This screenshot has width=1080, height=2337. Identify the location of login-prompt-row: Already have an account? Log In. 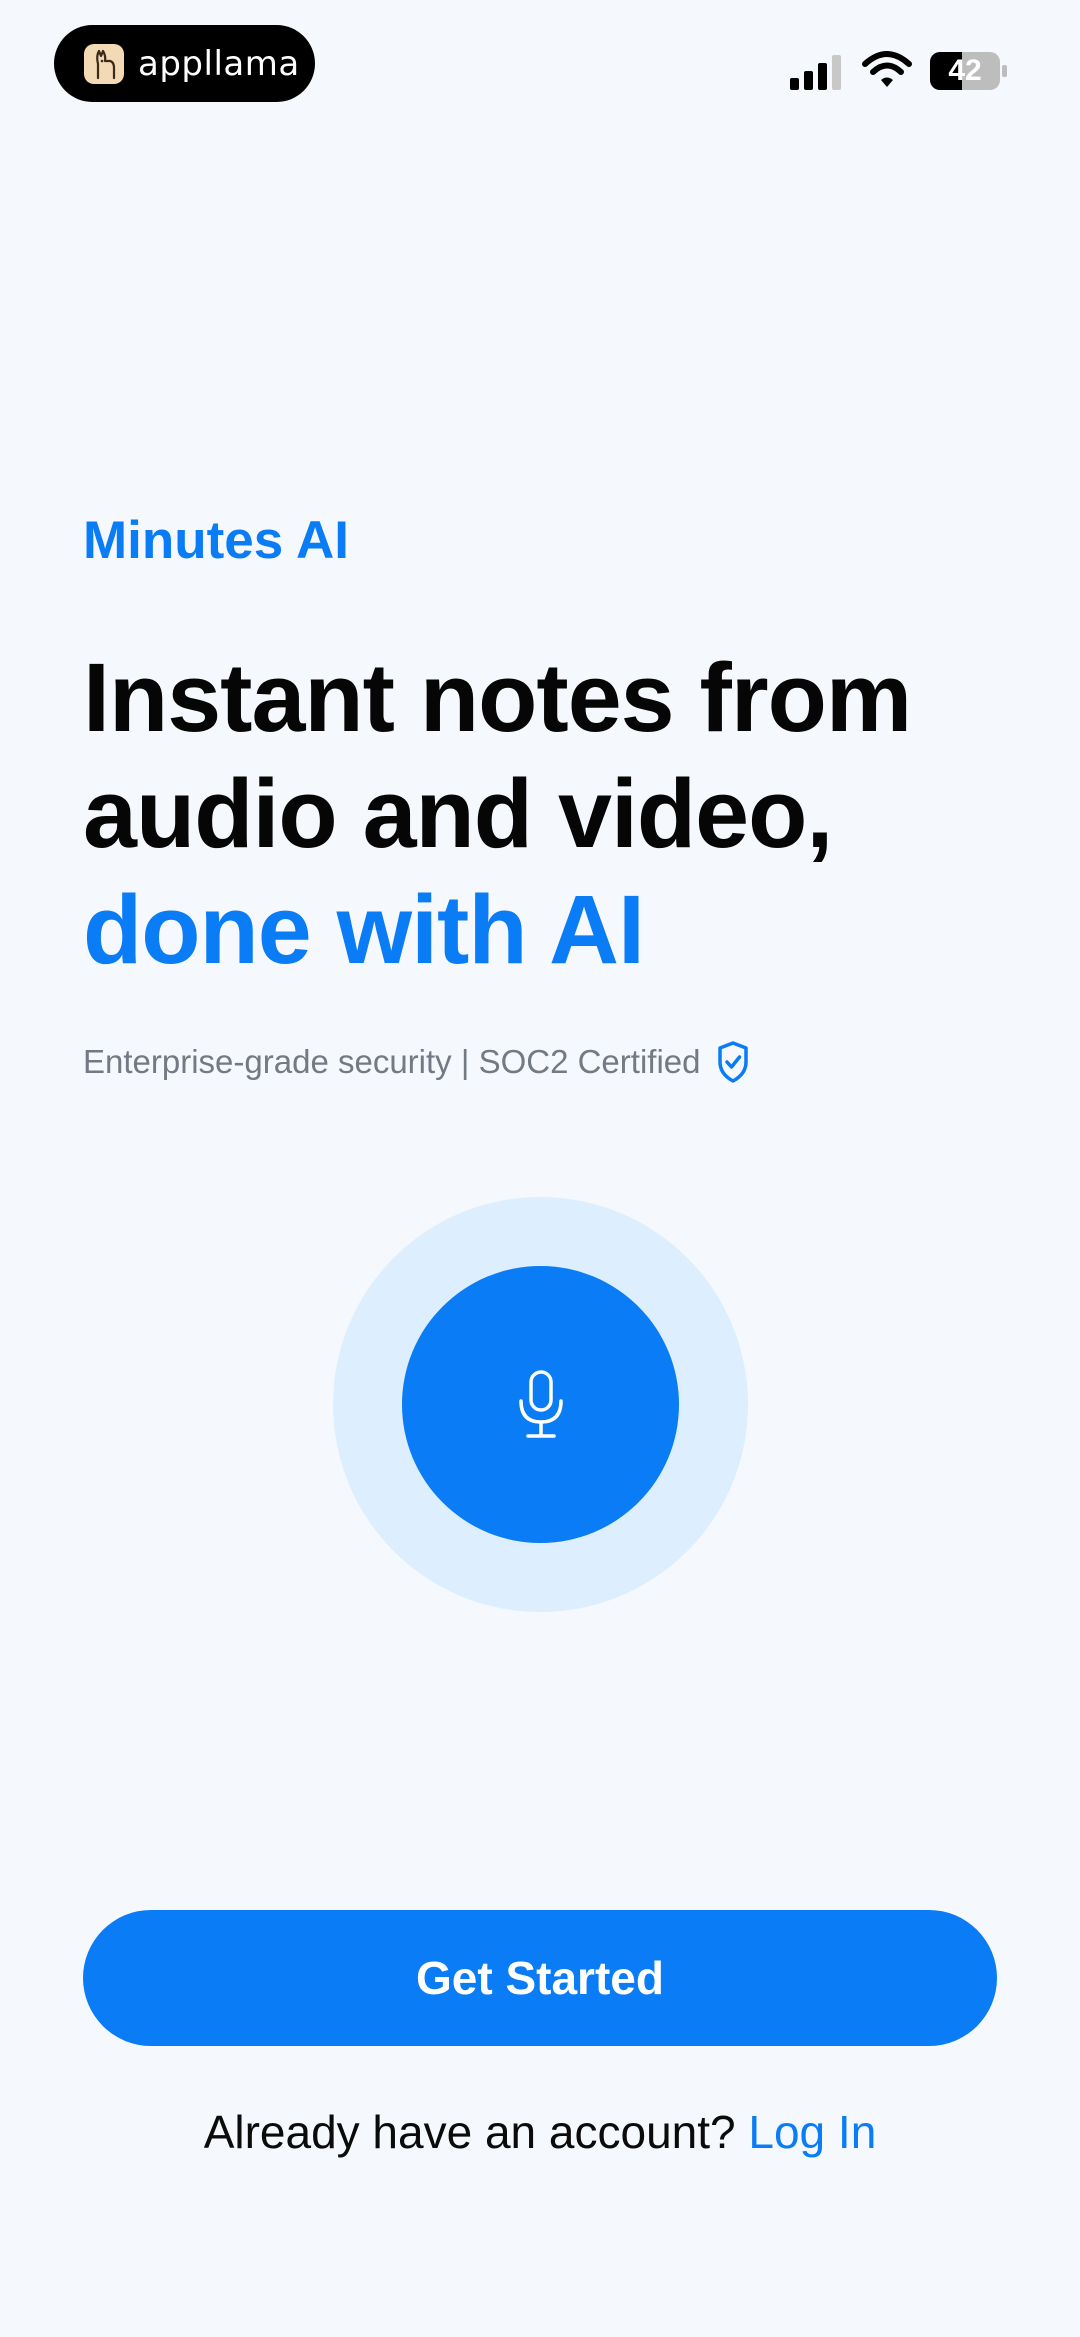
(540, 2132).